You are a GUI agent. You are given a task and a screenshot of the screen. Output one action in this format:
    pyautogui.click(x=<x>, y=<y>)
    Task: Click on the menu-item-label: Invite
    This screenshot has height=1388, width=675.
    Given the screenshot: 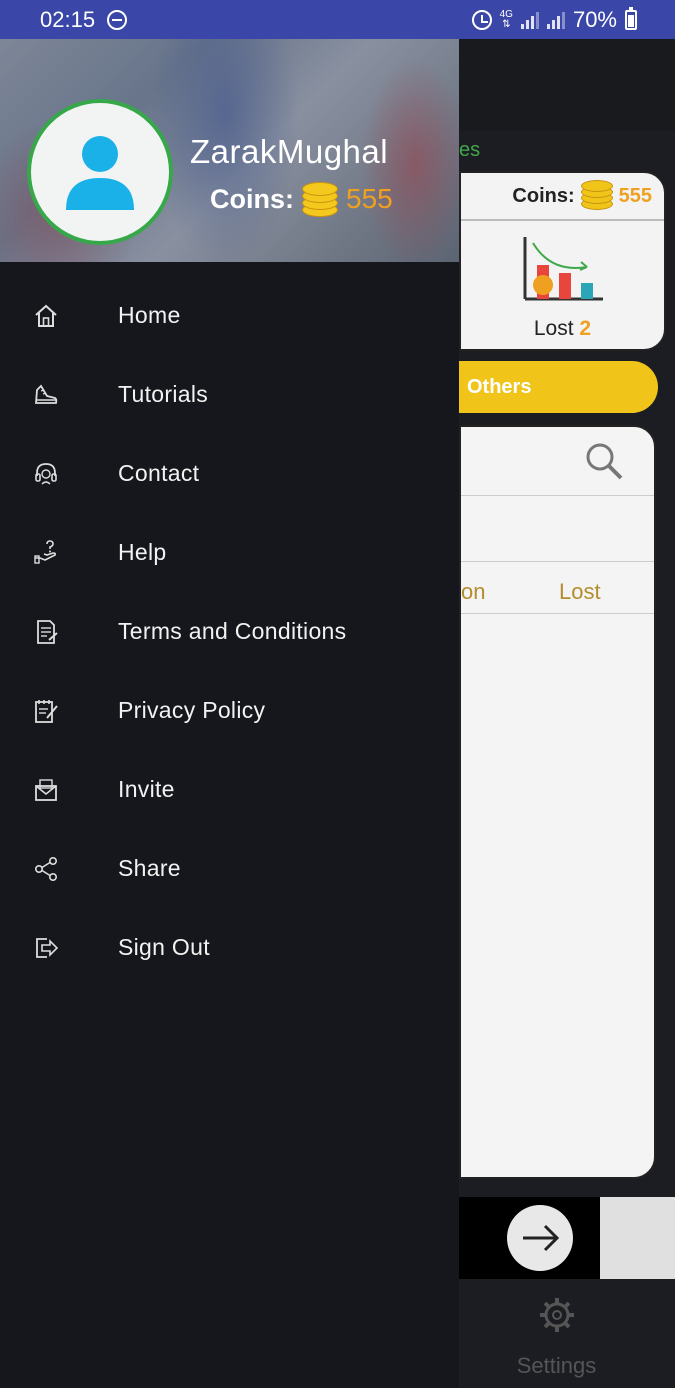 What is the action you would take?
    pyautogui.click(x=146, y=789)
    